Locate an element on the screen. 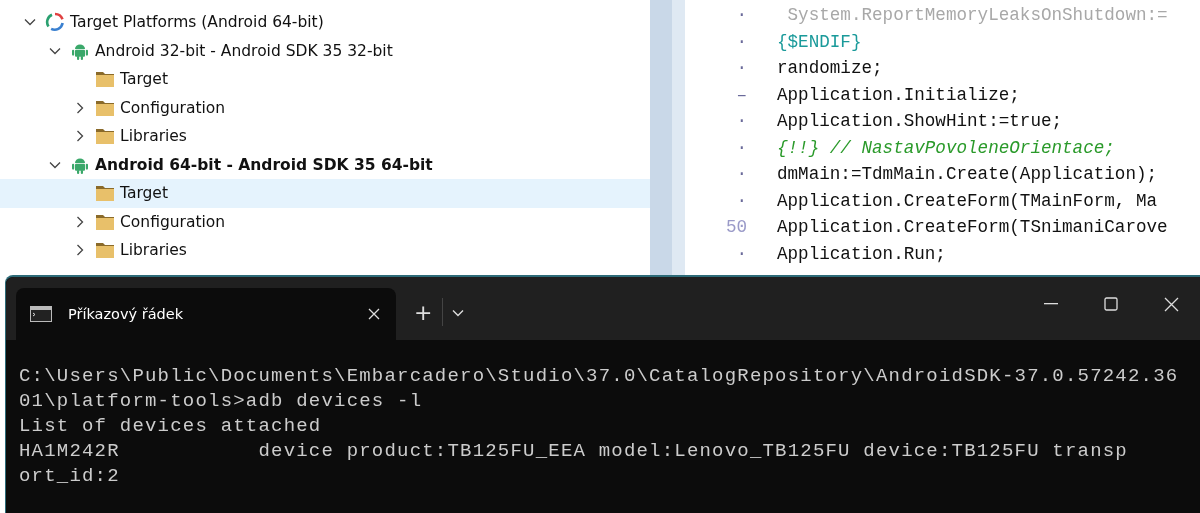  tree-item: Android 32-bit - Android SDK 35 32-bit is located at coordinates (325, 50).